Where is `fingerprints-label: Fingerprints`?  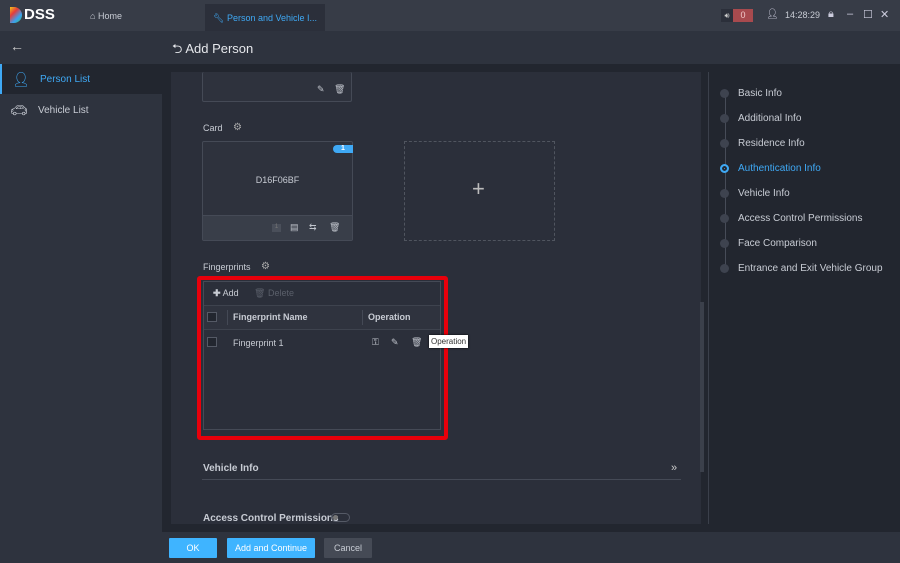
fingerprints-label: Fingerprints is located at coordinates (227, 267).